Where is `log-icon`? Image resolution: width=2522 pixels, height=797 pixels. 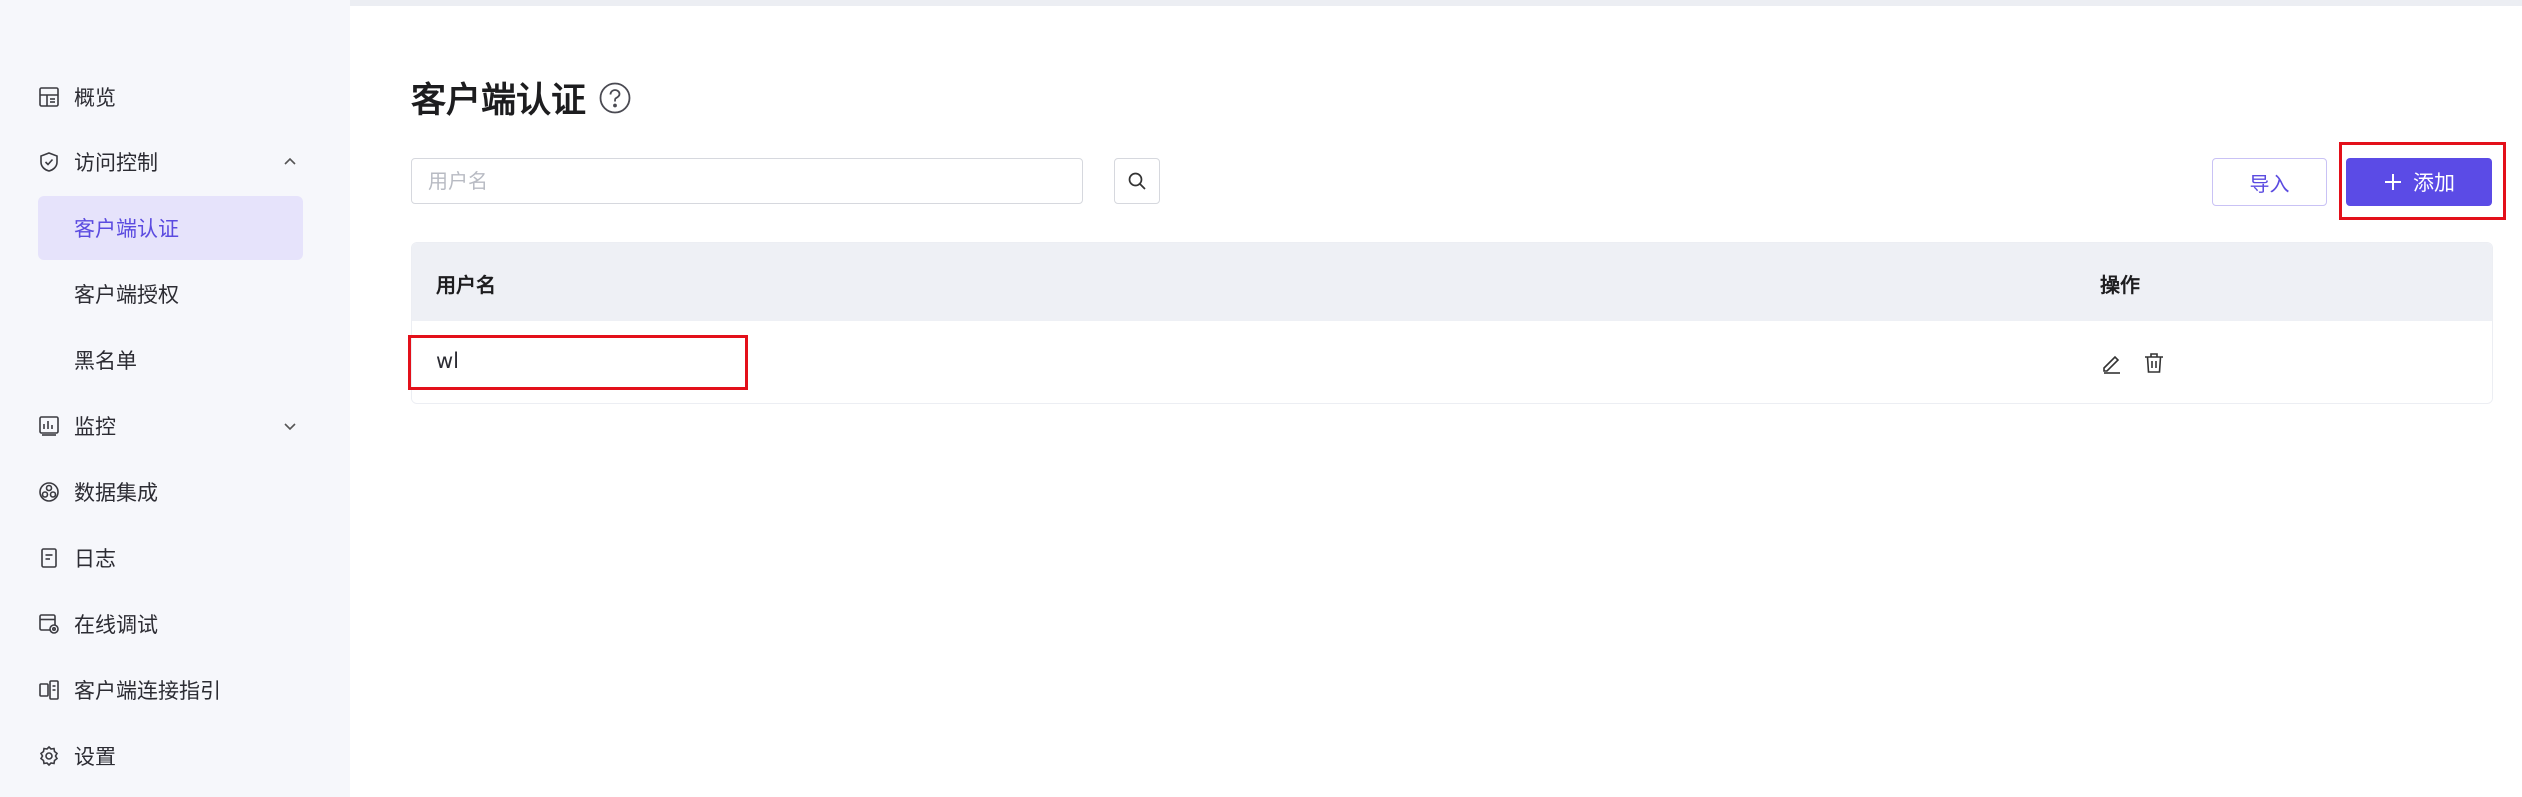
log-icon is located at coordinates (49, 558).